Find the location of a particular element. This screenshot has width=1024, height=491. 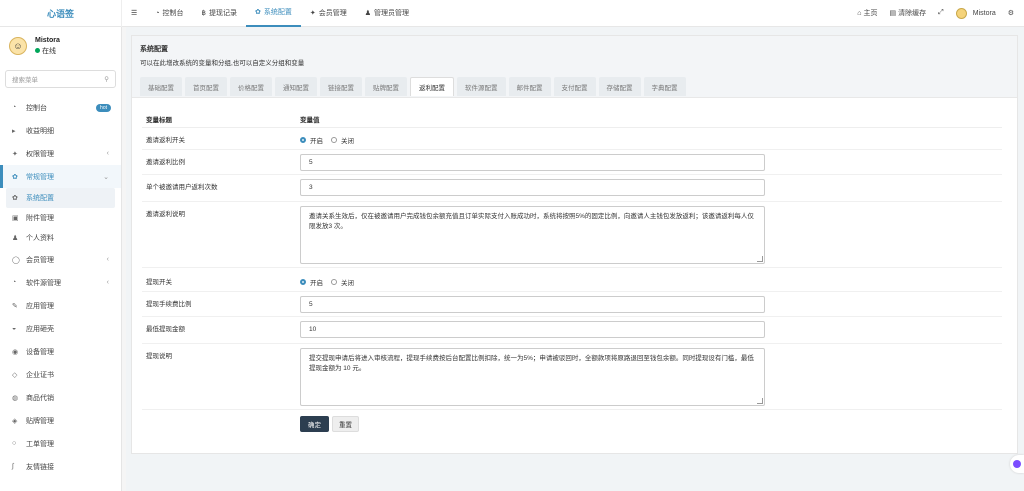

withdraw-min-label: 最低提现金额 is located at coordinates (165, 329).